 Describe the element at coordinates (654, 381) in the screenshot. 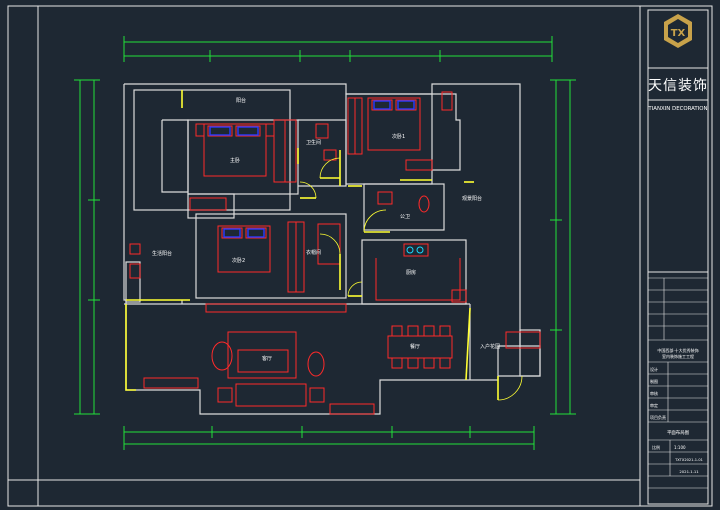

I see `row-label-draft: 制图` at that location.